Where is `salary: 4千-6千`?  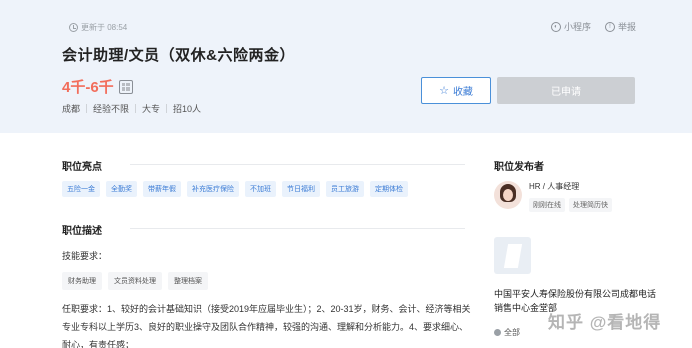 salary: 4千-6千 is located at coordinates (88, 87).